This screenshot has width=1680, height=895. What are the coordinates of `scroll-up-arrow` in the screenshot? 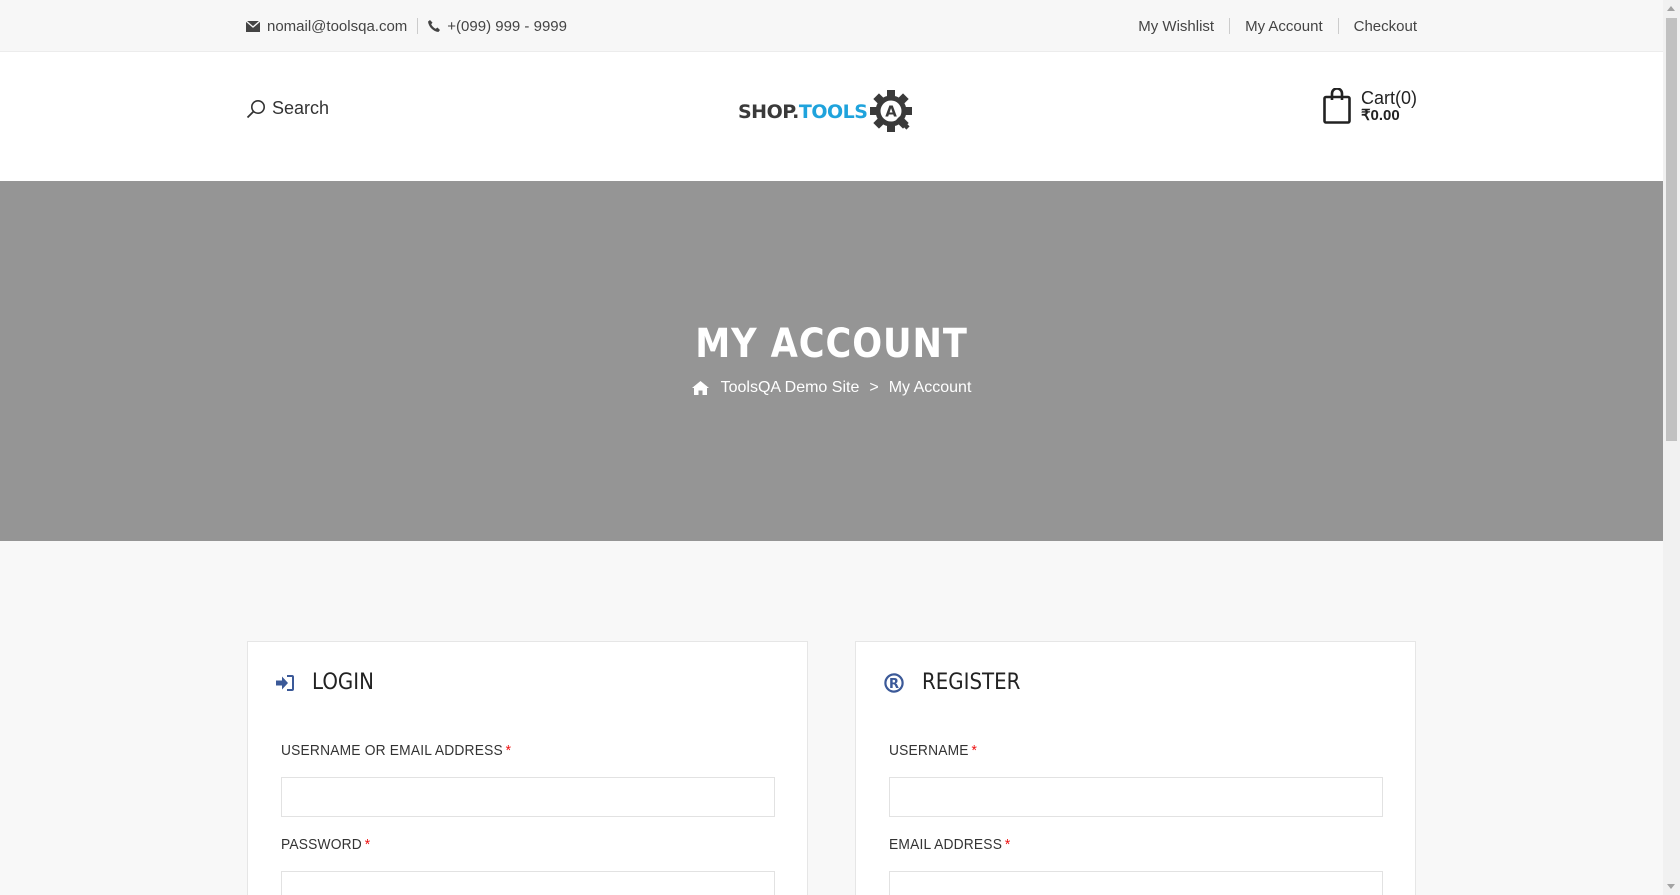 It's located at (1671, 8).